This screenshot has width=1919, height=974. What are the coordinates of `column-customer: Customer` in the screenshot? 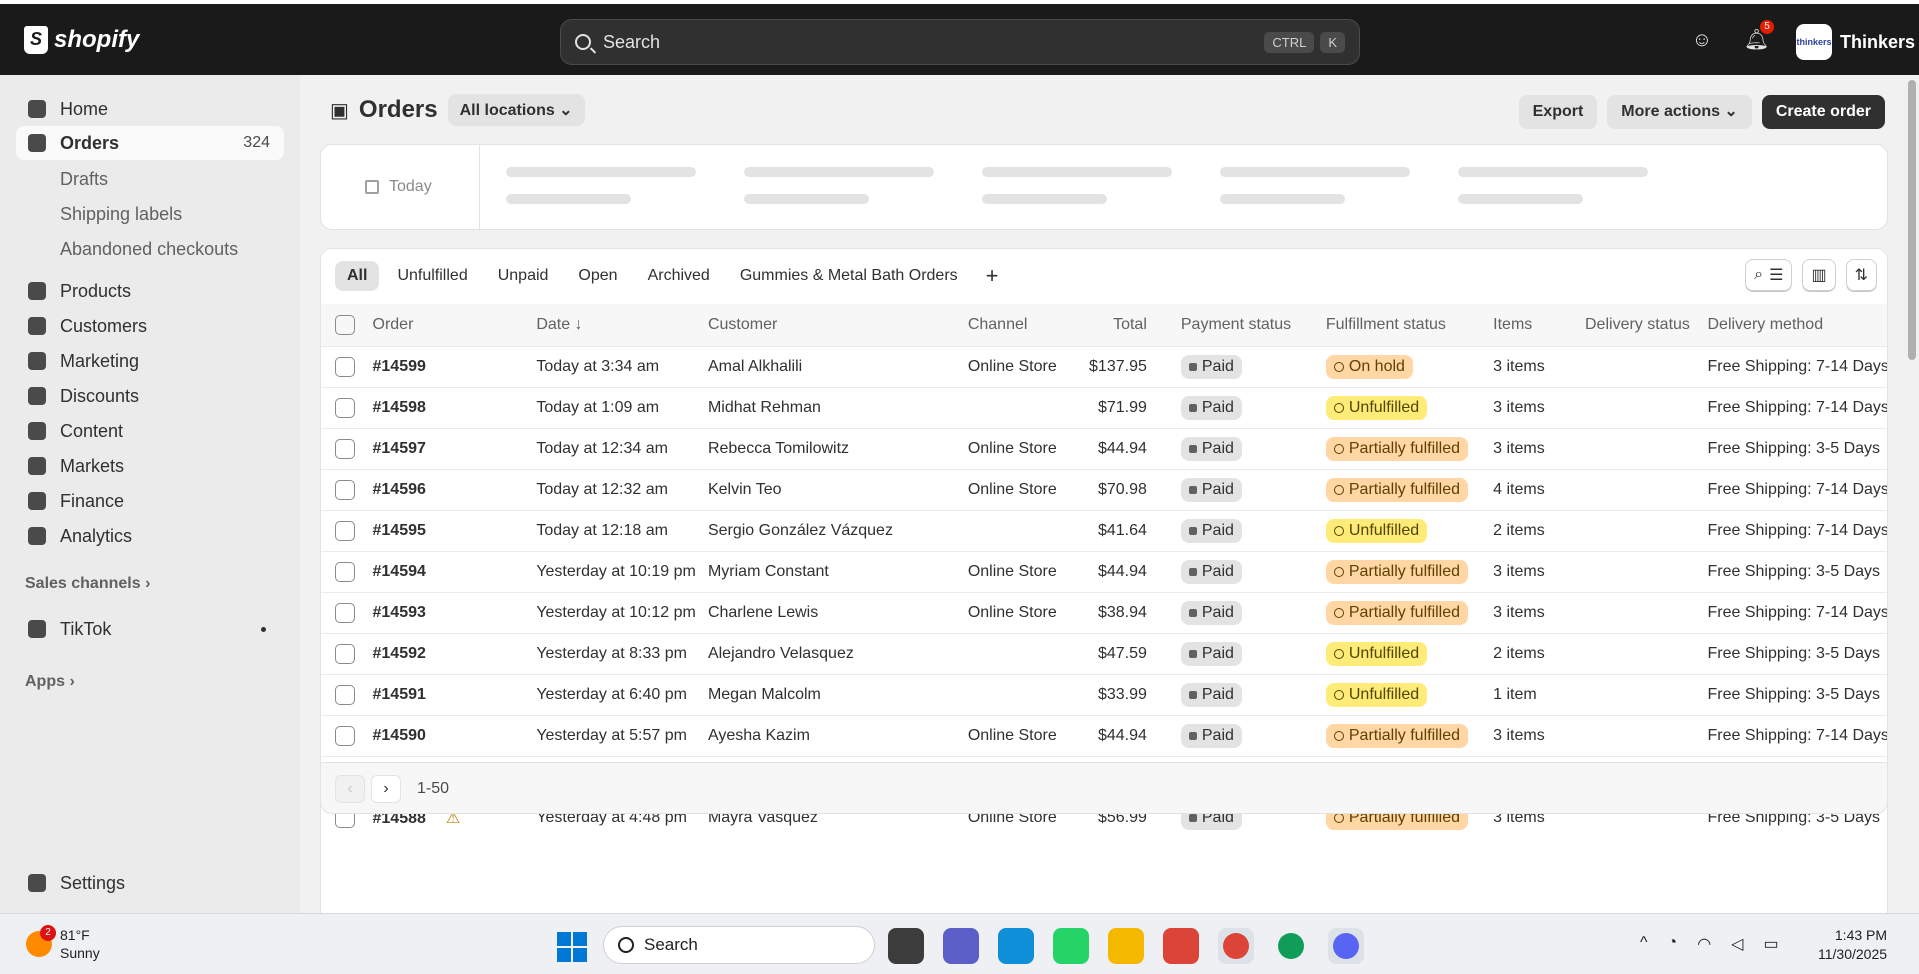 It's located at (838, 325).